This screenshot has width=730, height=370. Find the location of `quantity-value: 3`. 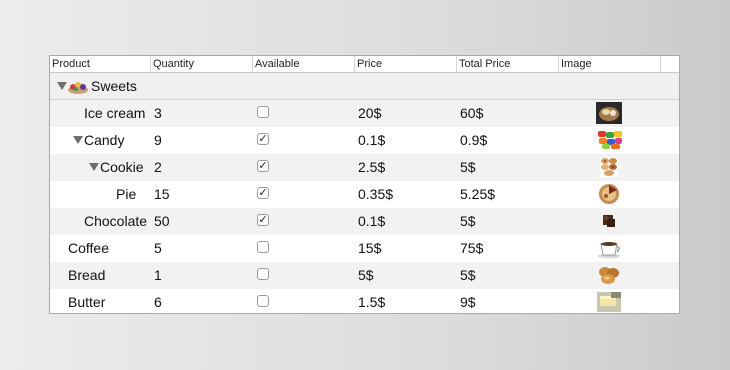

quantity-value: 3 is located at coordinates (158, 113).